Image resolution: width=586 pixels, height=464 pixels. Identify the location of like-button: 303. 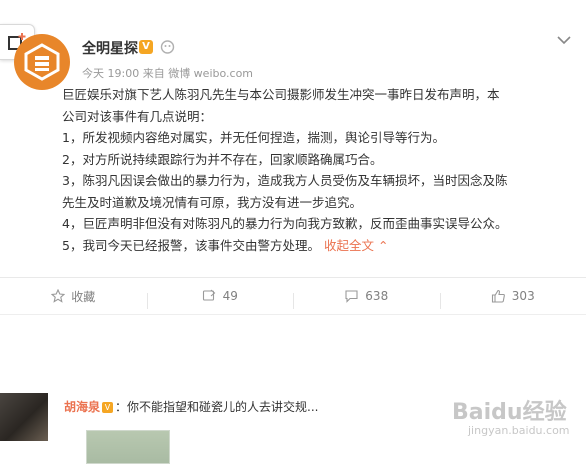
(513, 296).